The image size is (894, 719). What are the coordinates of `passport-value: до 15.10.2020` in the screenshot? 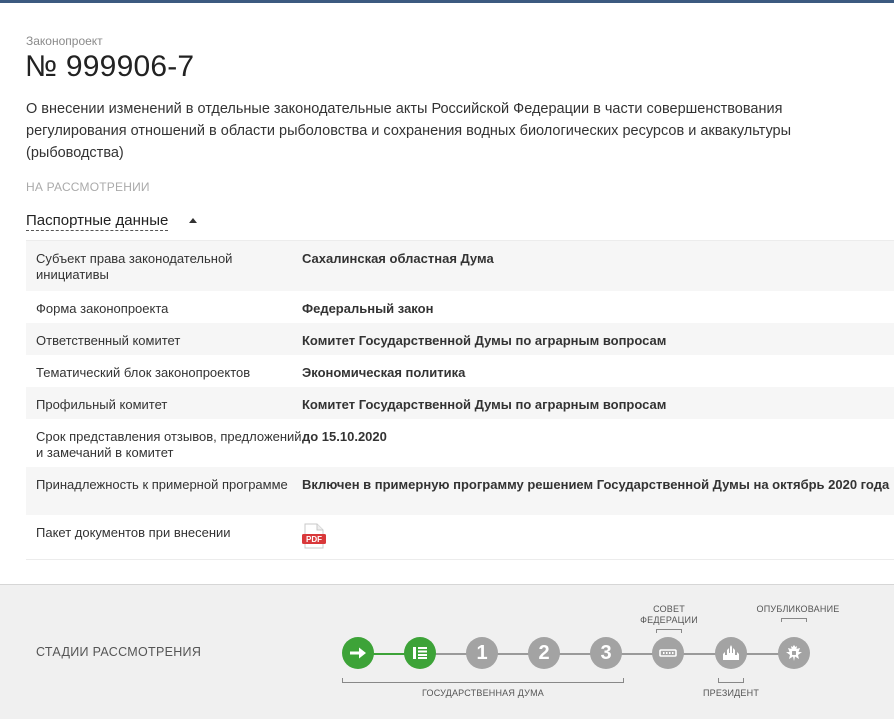 It's located at (344, 436).